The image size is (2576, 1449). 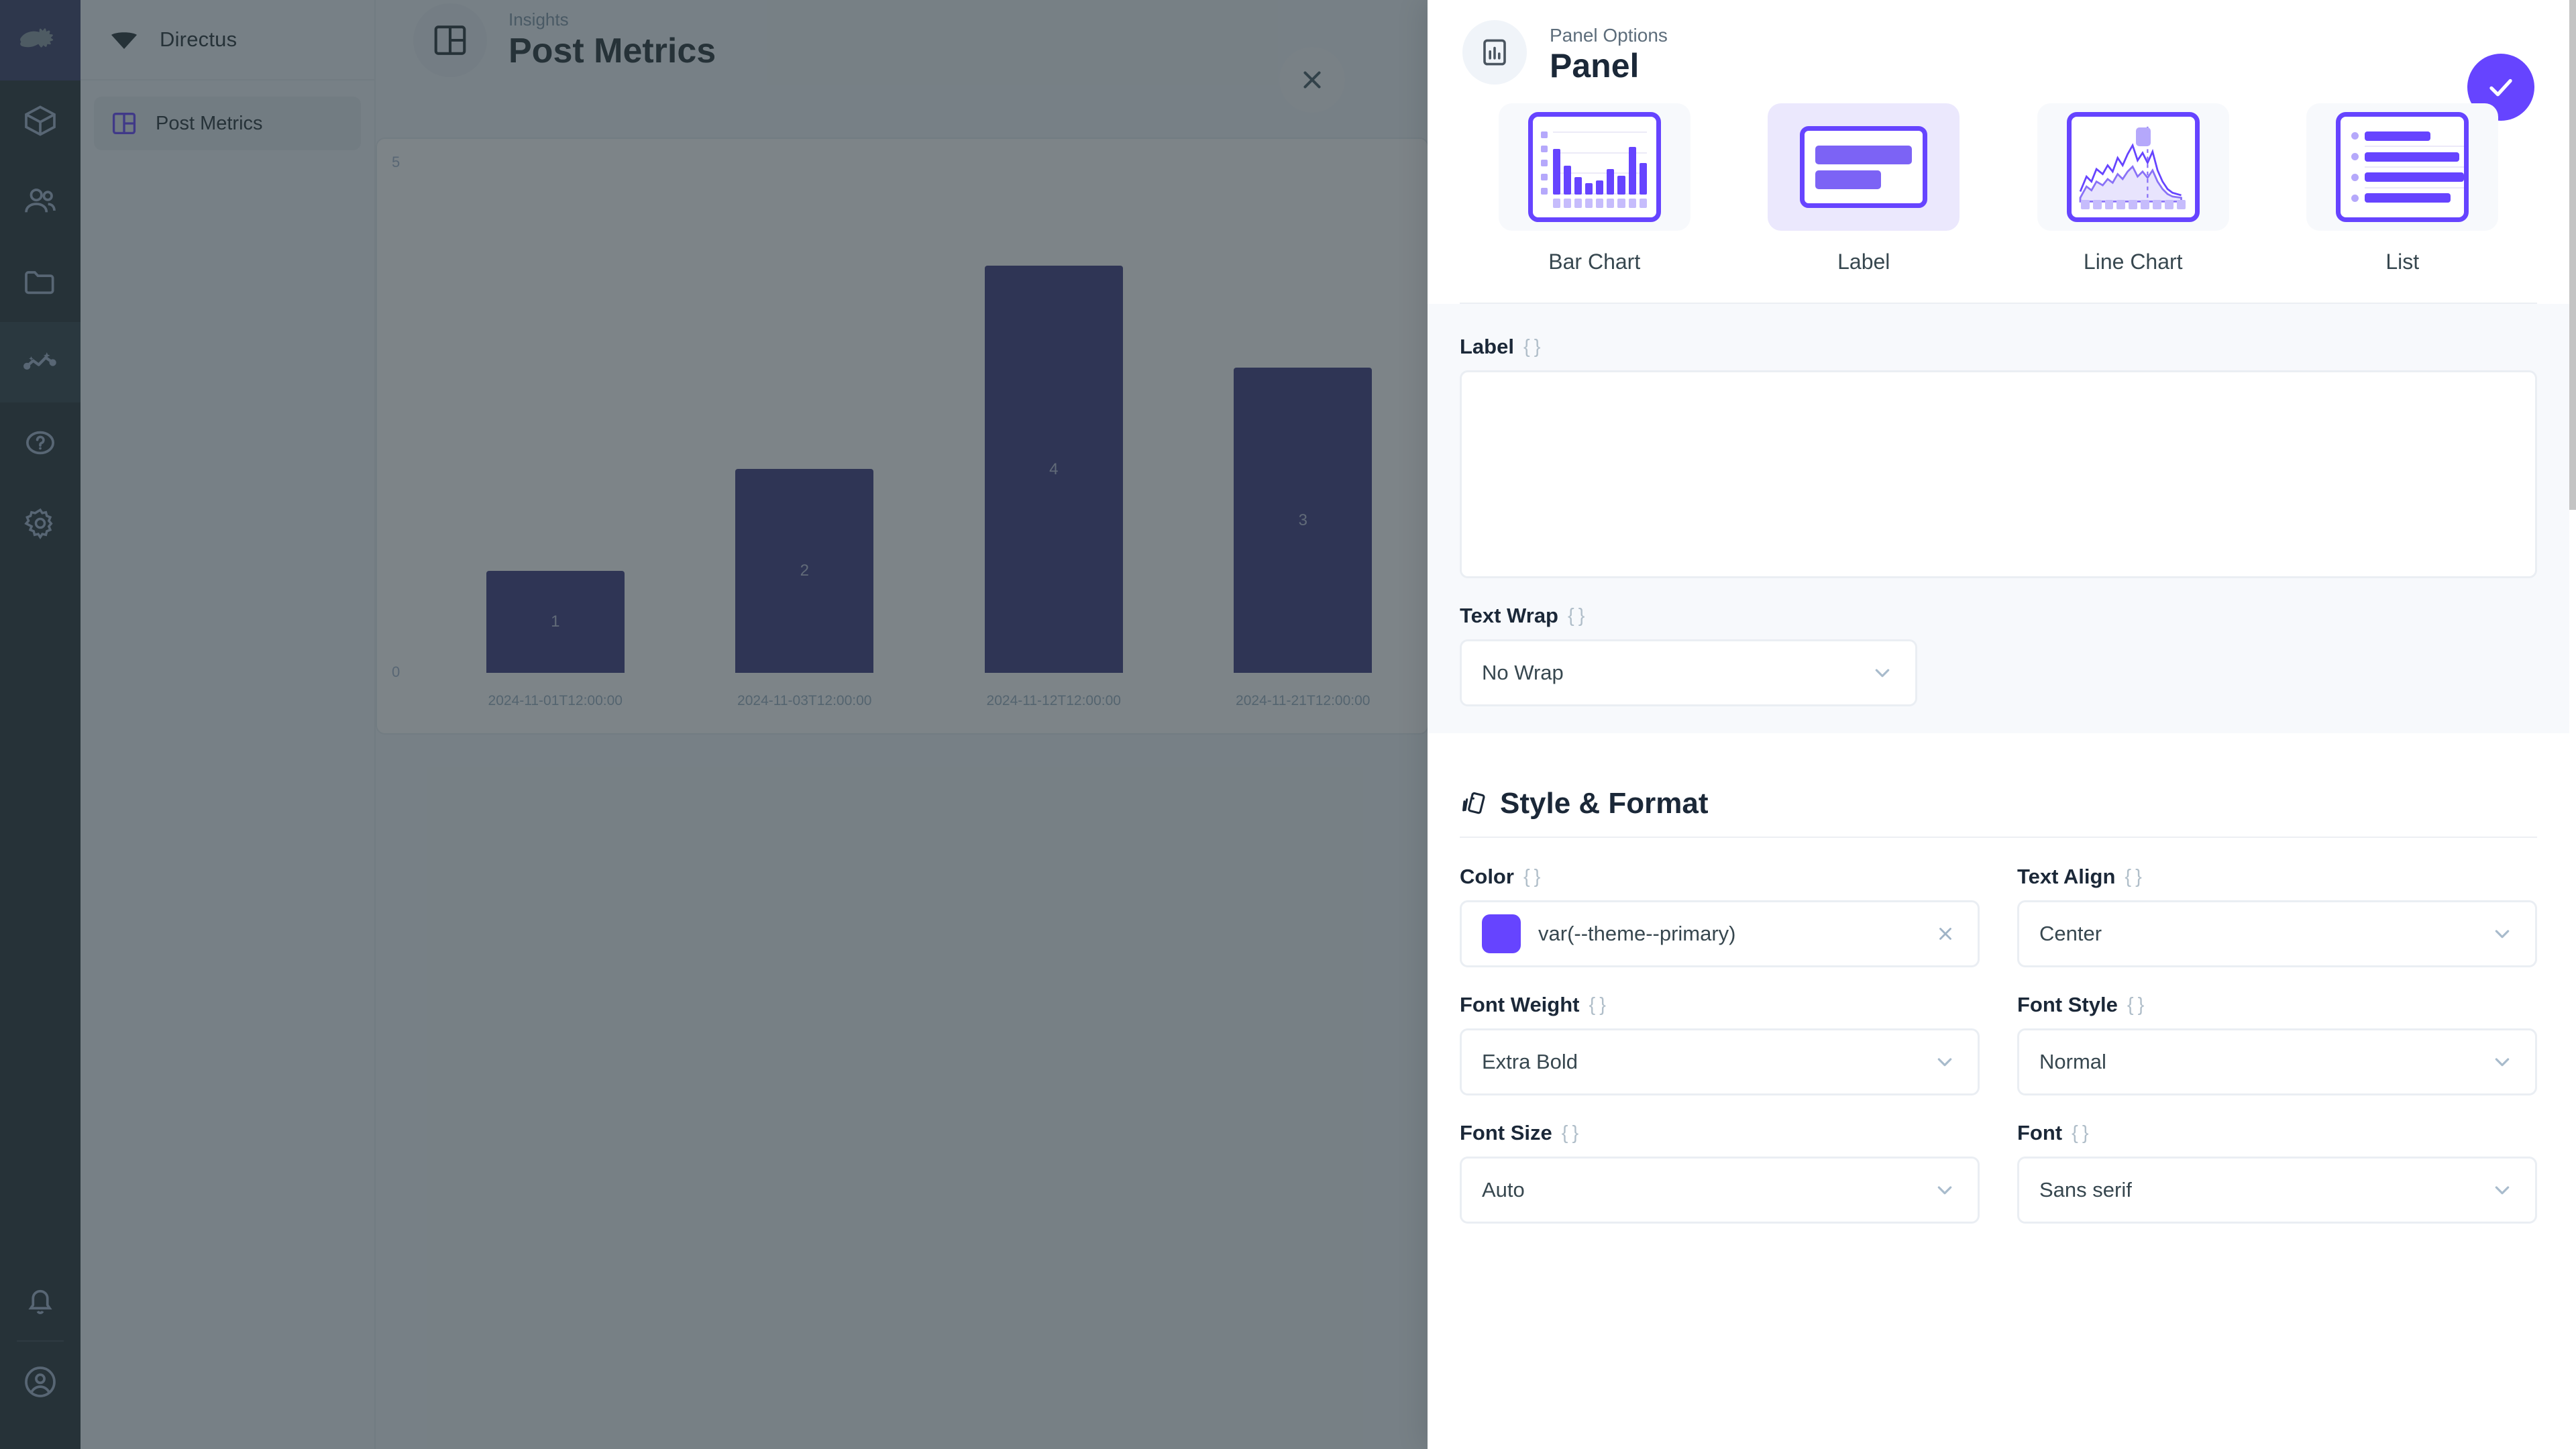 I want to click on style-row-3: Font Size { } Auto Font {} Sans serif, so click(x=1998, y=1172).